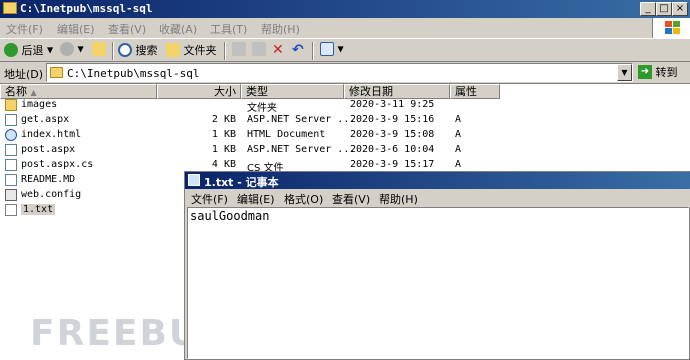 This screenshot has width=690, height=360. Describe the element at coordinates (67, 49) in the screenshot. I see `forward-arrow-icon` at that location.